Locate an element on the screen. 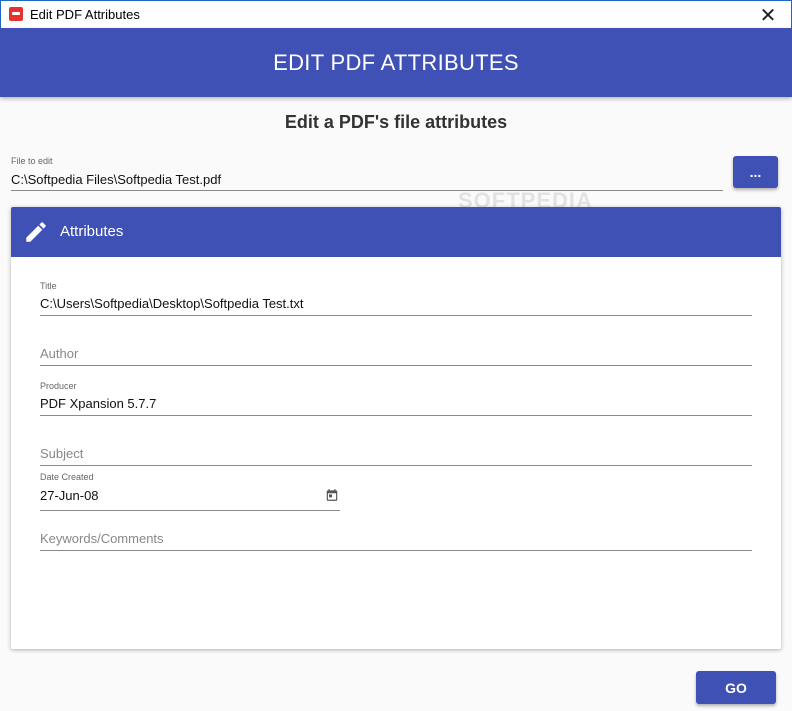 The image size is (792, 711). banner-title: EDIT PDF ATTRIBUTES is located at coordinates (396, 62).